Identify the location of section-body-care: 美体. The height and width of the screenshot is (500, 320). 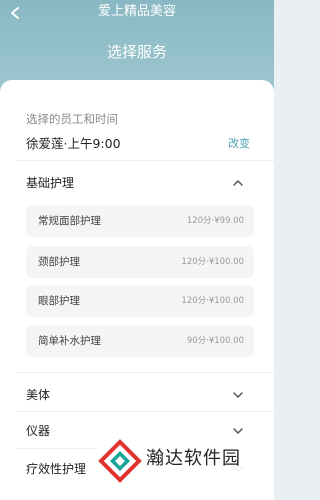
(137, 395).